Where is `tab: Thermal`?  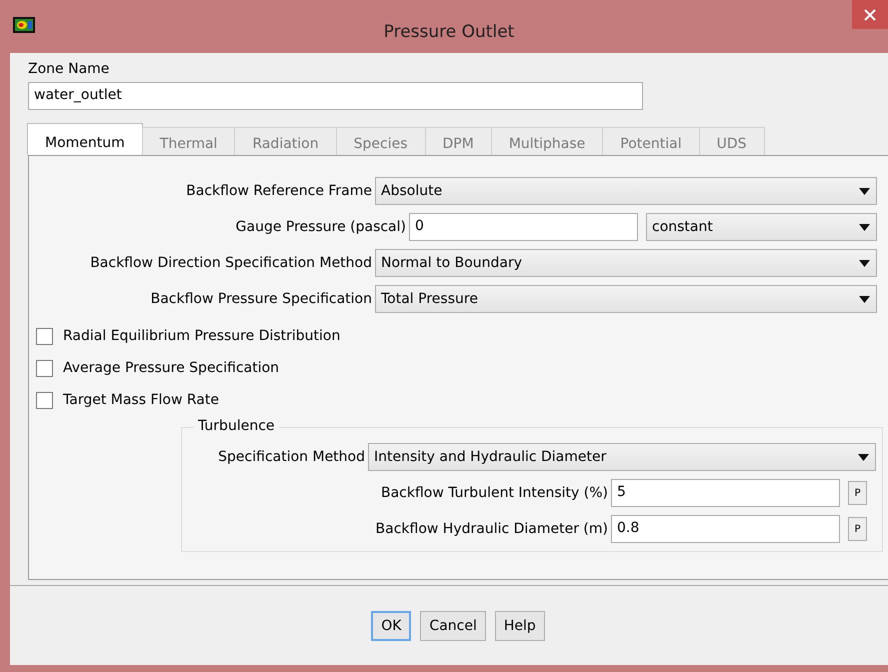
tab: Thermal is located at coordinates (189, 141).